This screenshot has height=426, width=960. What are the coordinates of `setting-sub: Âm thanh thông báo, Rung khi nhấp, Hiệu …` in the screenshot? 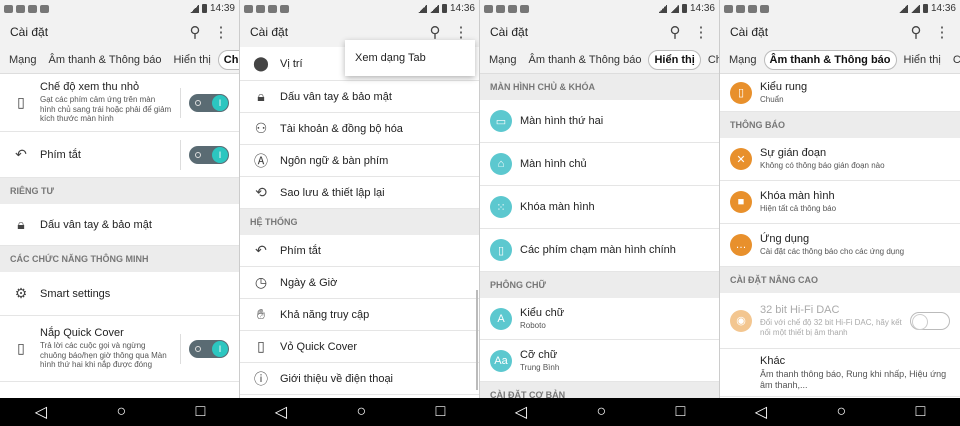 It's located at (853, 379).